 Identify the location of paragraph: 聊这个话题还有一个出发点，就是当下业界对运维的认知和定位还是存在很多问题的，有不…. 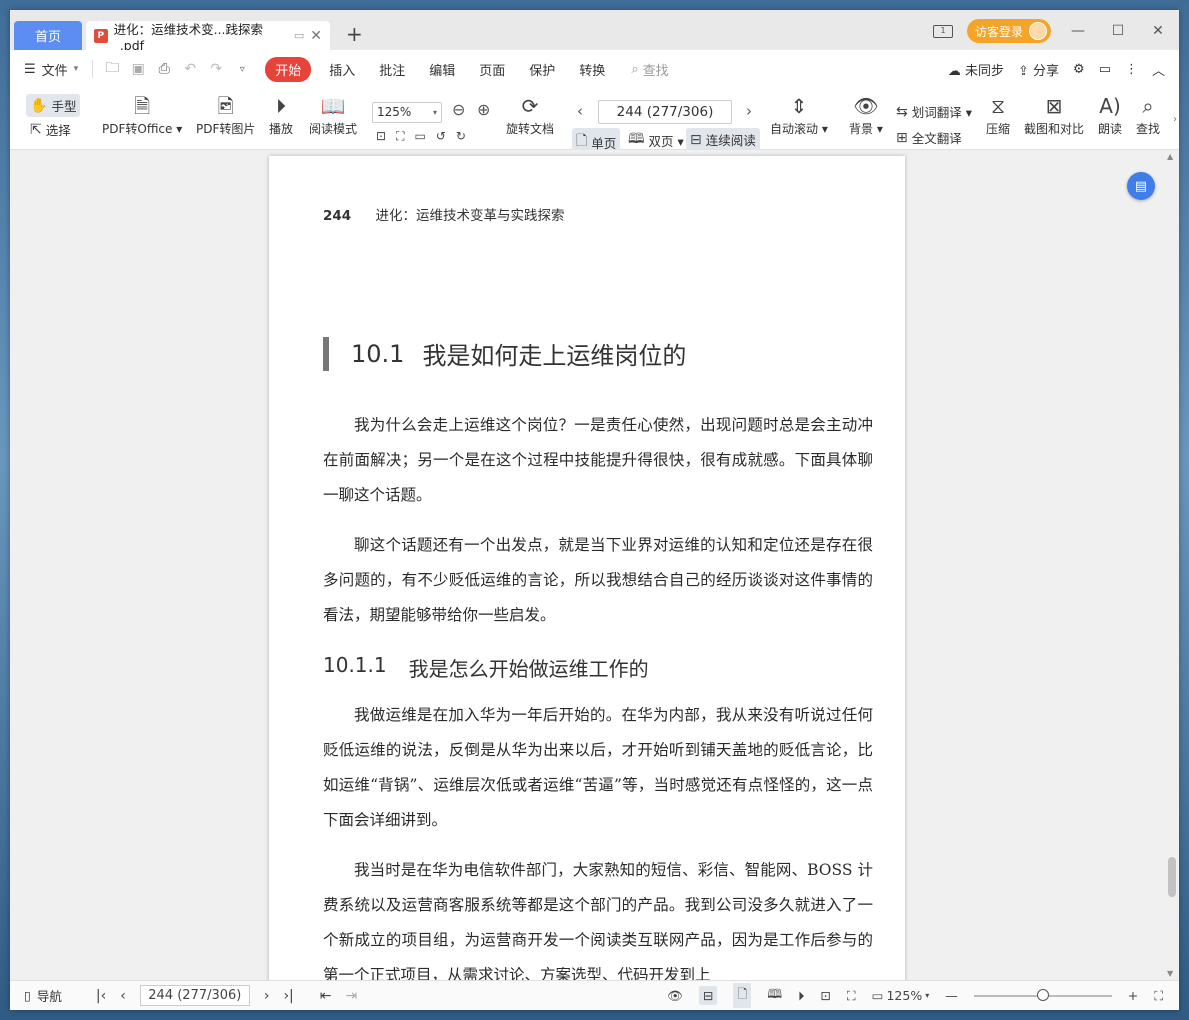
(598, 580).